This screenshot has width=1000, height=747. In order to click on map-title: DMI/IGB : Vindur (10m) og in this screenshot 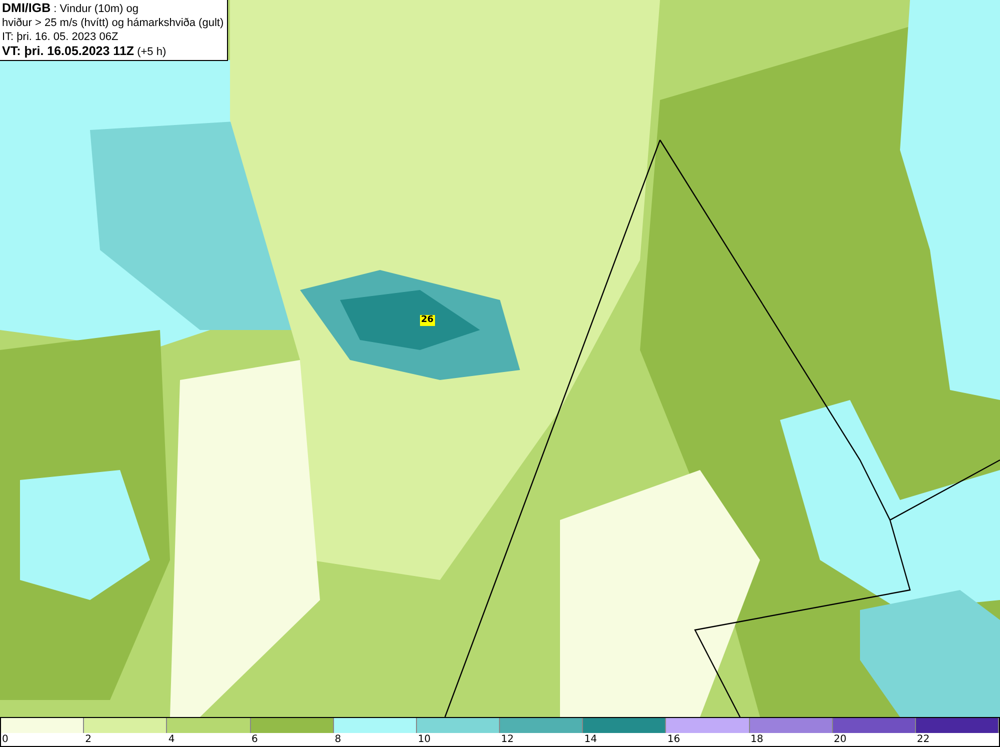, I will do `click(71, 8)`.